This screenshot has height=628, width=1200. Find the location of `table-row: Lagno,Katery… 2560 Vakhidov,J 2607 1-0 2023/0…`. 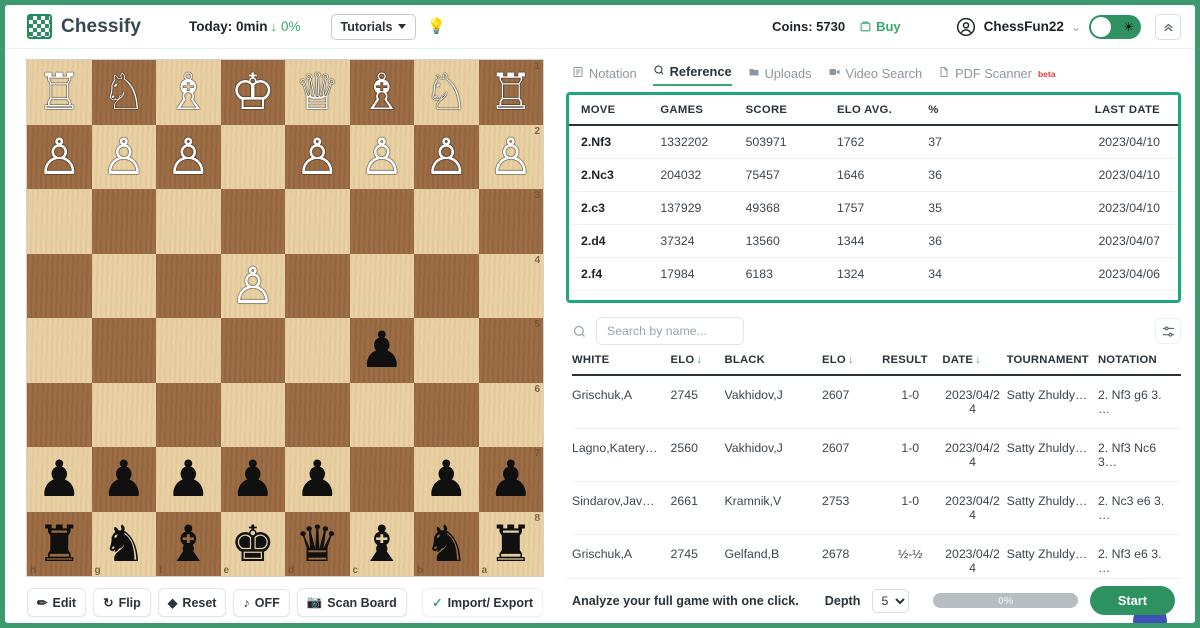

table-row: Lagno,Katery… 2560 Vakhidov,J 2607 1-0 2023/0… is located at coordinates (876, 455).